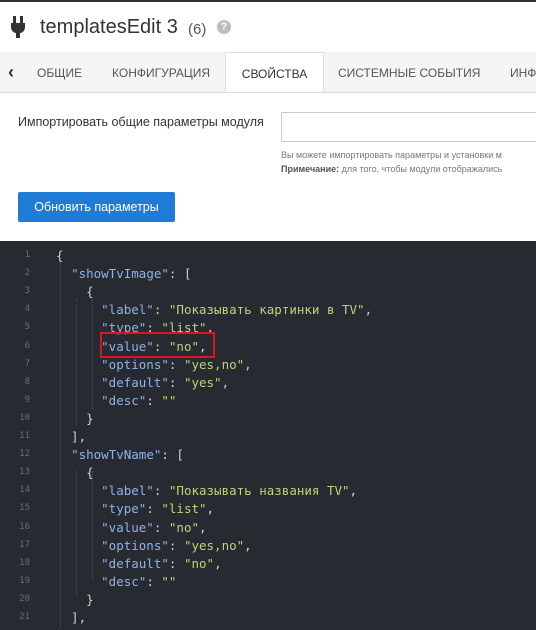  Describe the element at coordinates (24, 526) in the screenshot. I see `line-number: 16` at that location.